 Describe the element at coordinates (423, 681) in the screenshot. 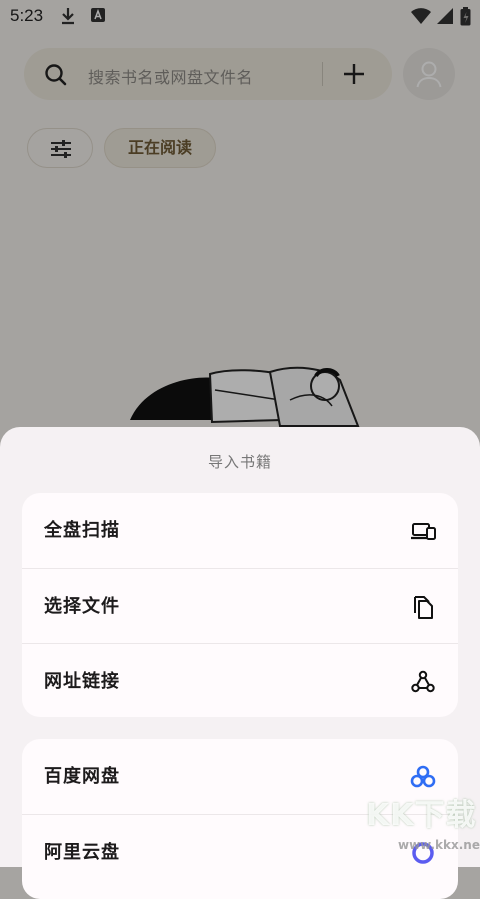

I see `webhook-link-icon` at that location.